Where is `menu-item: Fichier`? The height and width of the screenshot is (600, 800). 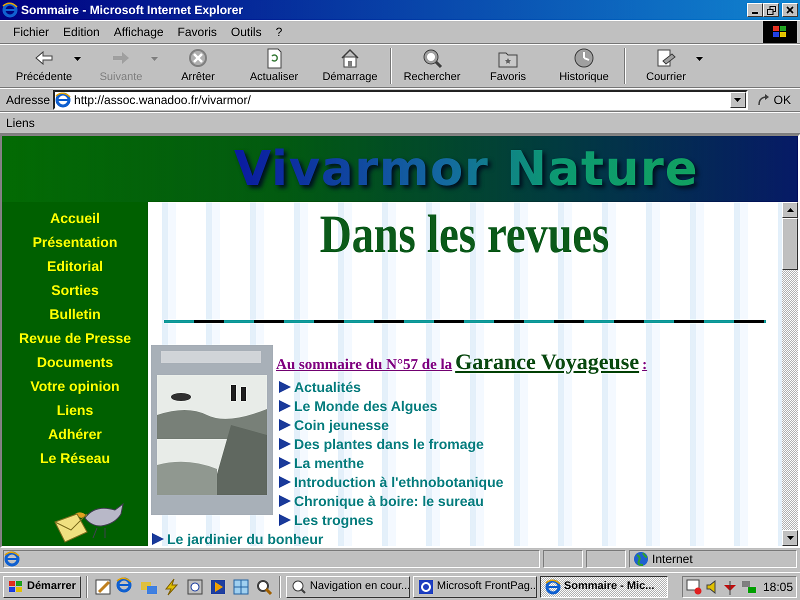
menu-item: Fichier is located at coordinates (31, 32).